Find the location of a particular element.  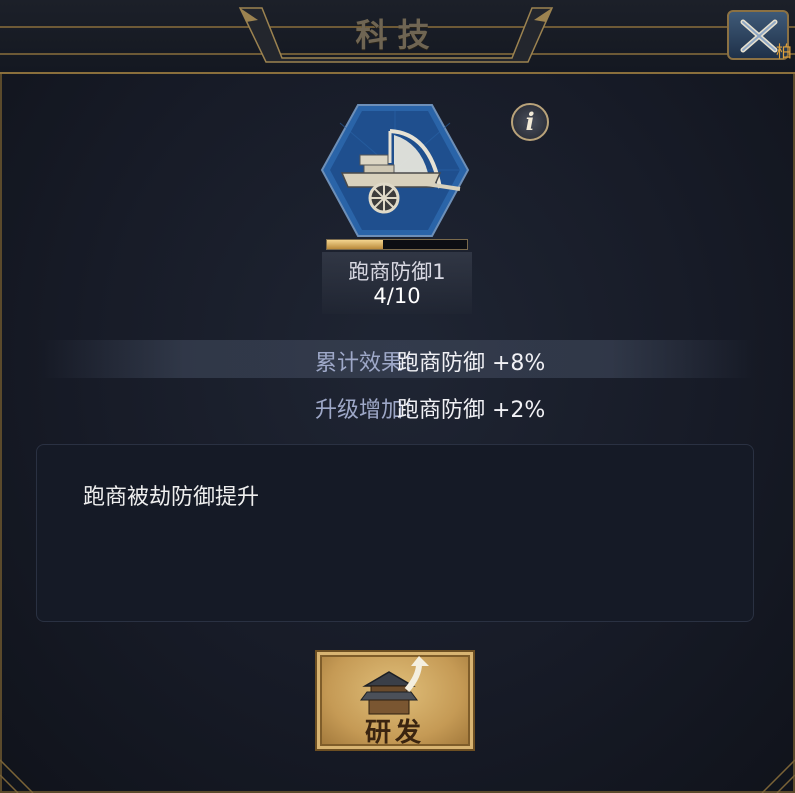

trade-cart-icon is located at coordinates (395, 170).